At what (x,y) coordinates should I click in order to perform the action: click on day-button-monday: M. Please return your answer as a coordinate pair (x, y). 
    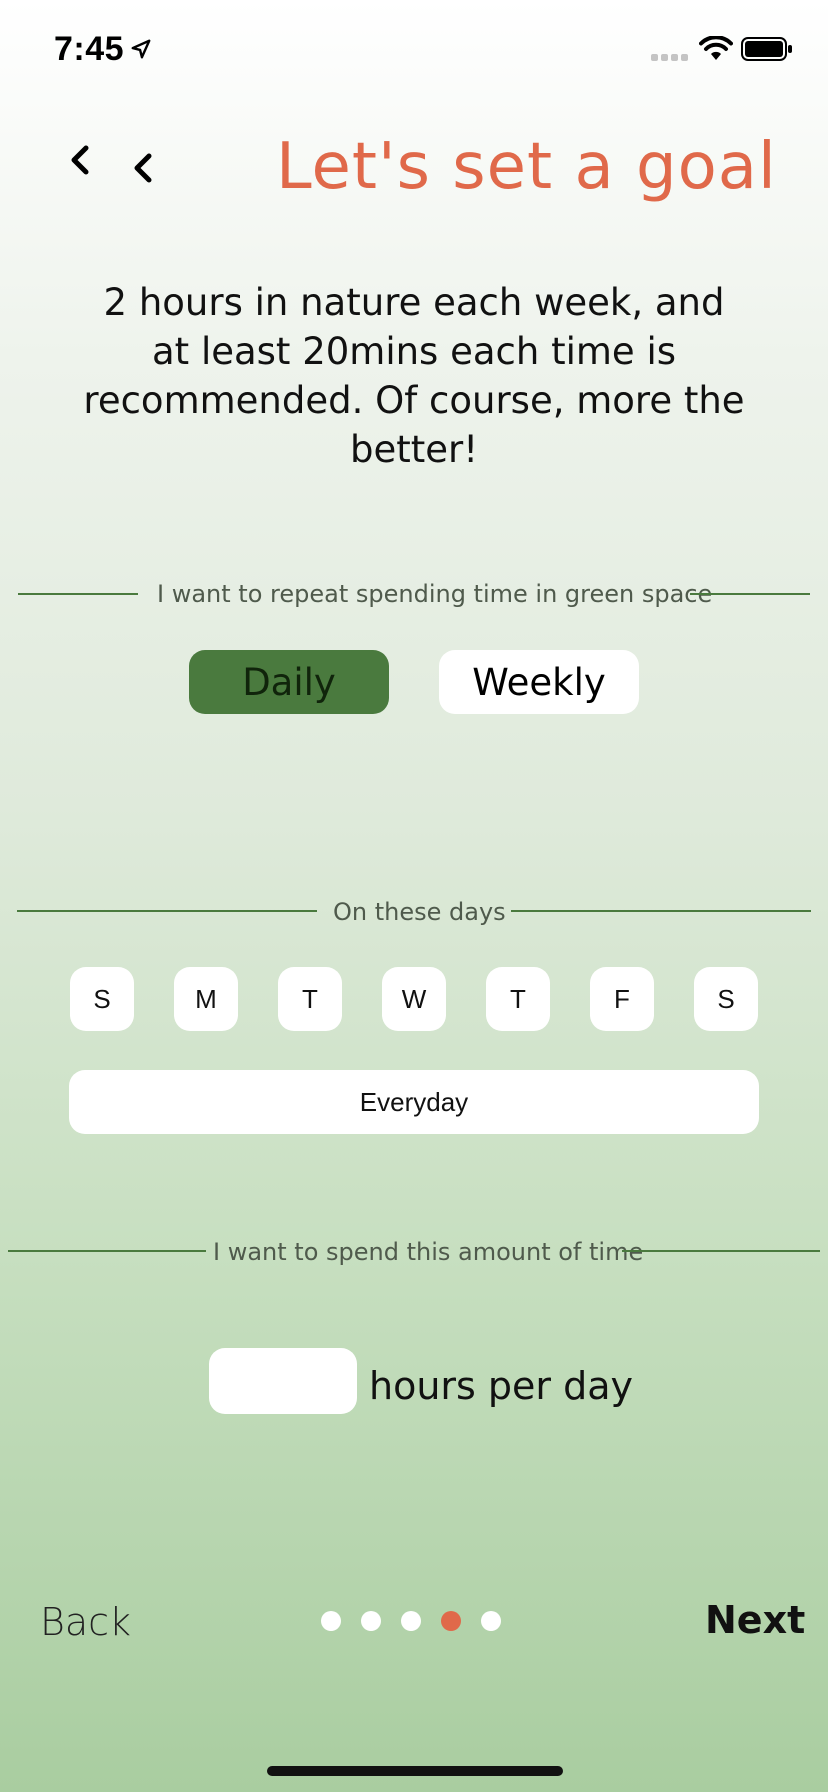
    Looking at the image, I should click on (206, 999).